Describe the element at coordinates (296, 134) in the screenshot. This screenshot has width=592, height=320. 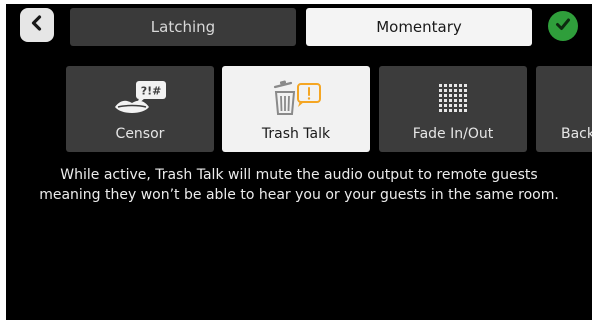
I see `effect-label: Trash Talk` at that location.